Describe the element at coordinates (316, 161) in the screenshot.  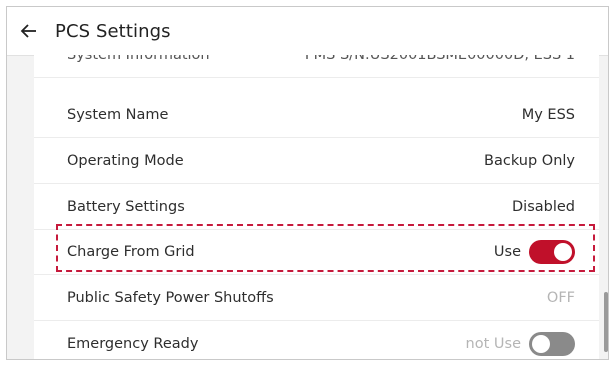
I see `setting-row-operating-mode: Operating Mode Backup Only` at that location.